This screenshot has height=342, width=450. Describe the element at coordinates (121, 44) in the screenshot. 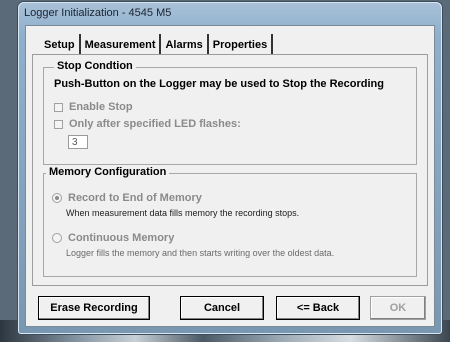

I see `tab-measurement: Measurement` at that location.